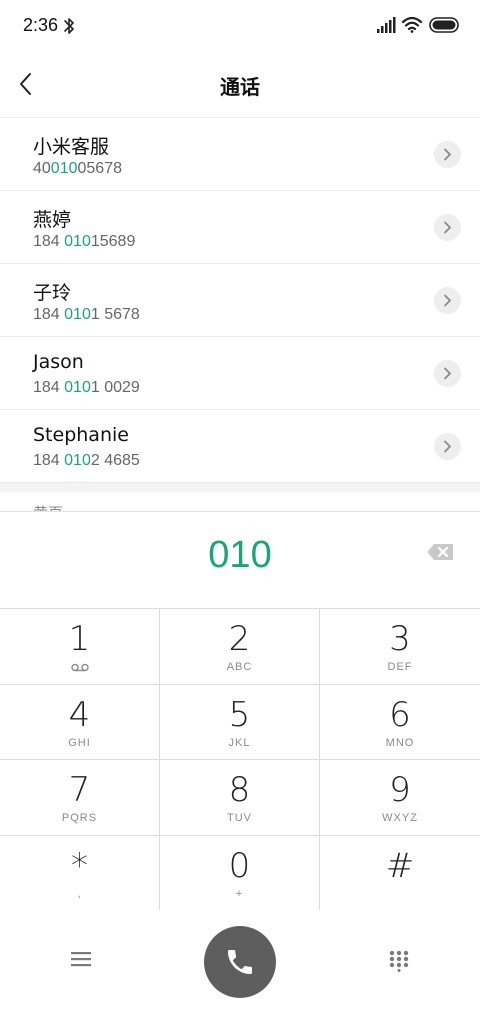 This screenshot has height=1013, width=480. I want to click on key-letters: DEF, so click(400, 667).